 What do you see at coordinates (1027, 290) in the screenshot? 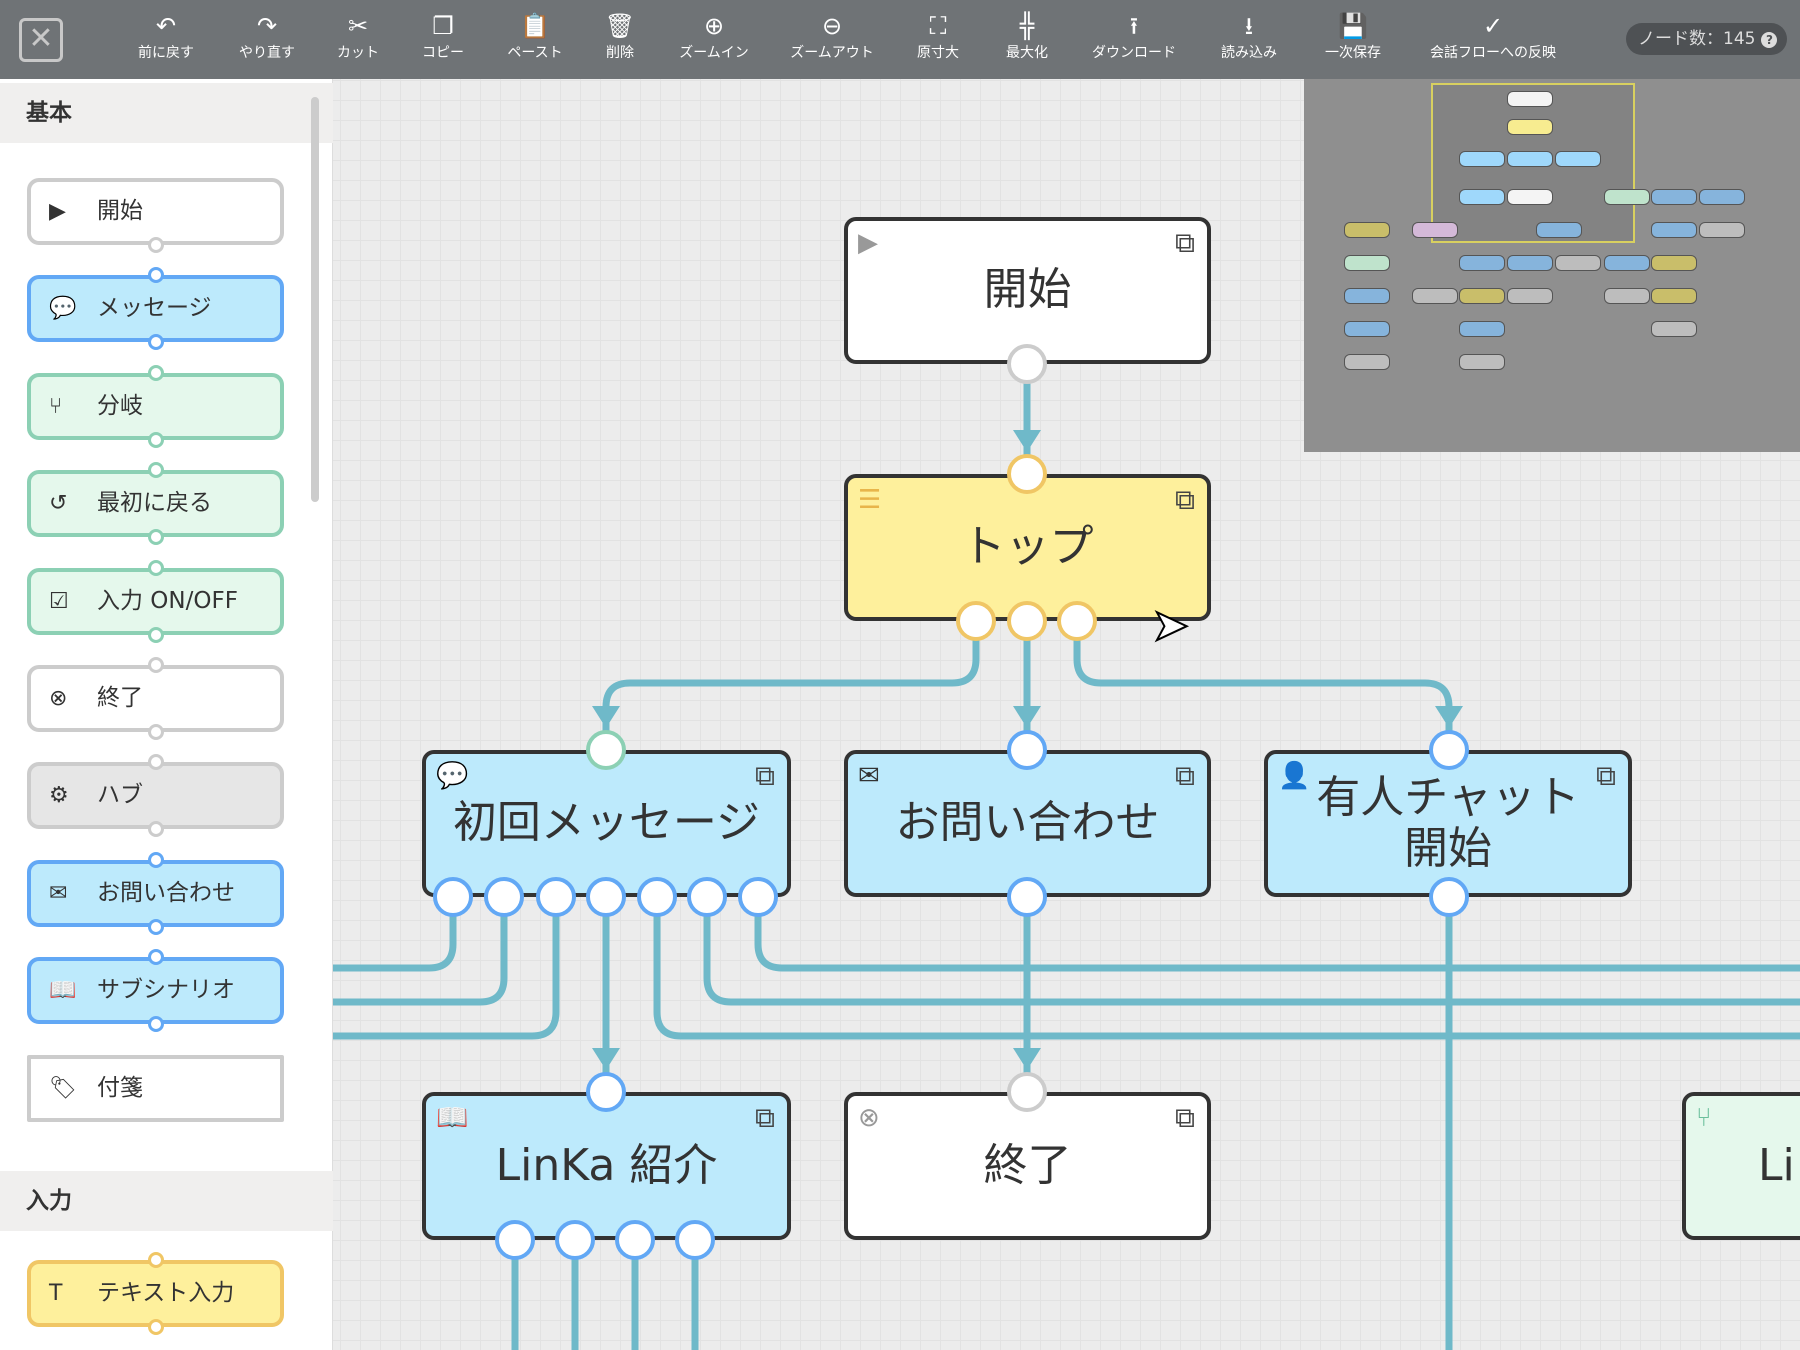
I see `node-start: ▶ ⧉ 開始` at bounding box center [1027, 290].